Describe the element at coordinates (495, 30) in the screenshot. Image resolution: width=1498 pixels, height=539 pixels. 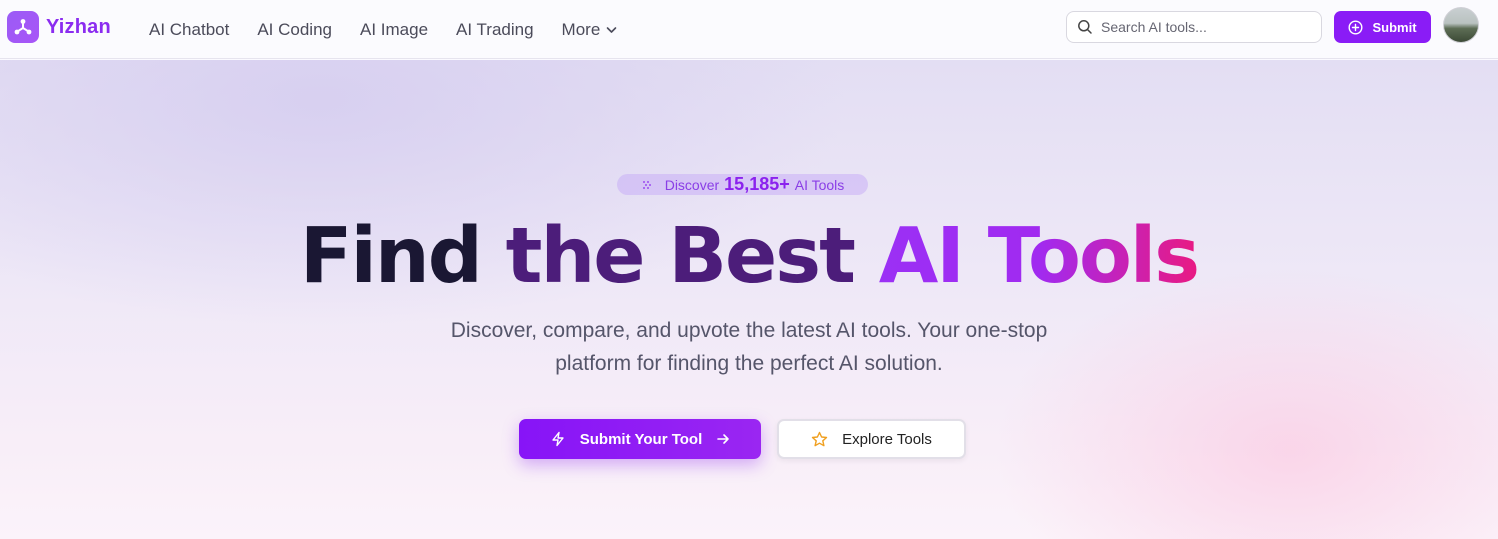
I see `nav-link-ai-trading: AI Trading` at that location.